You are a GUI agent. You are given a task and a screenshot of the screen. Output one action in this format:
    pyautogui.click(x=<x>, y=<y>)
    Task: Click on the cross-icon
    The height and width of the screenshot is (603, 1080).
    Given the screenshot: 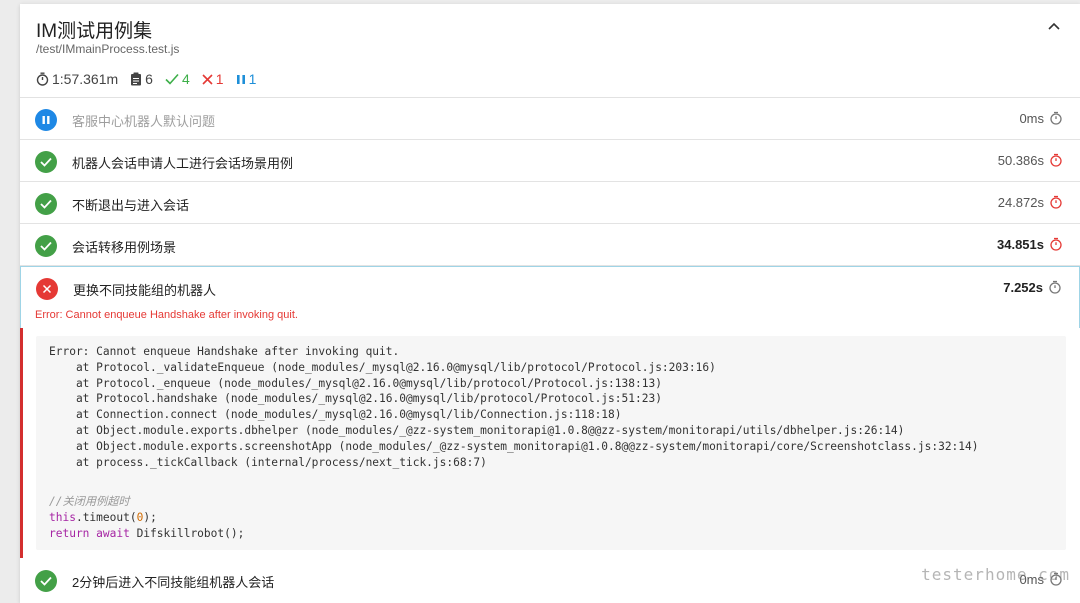 What is the action you would take?
    pyautogui.click(x=207, y=79)
    